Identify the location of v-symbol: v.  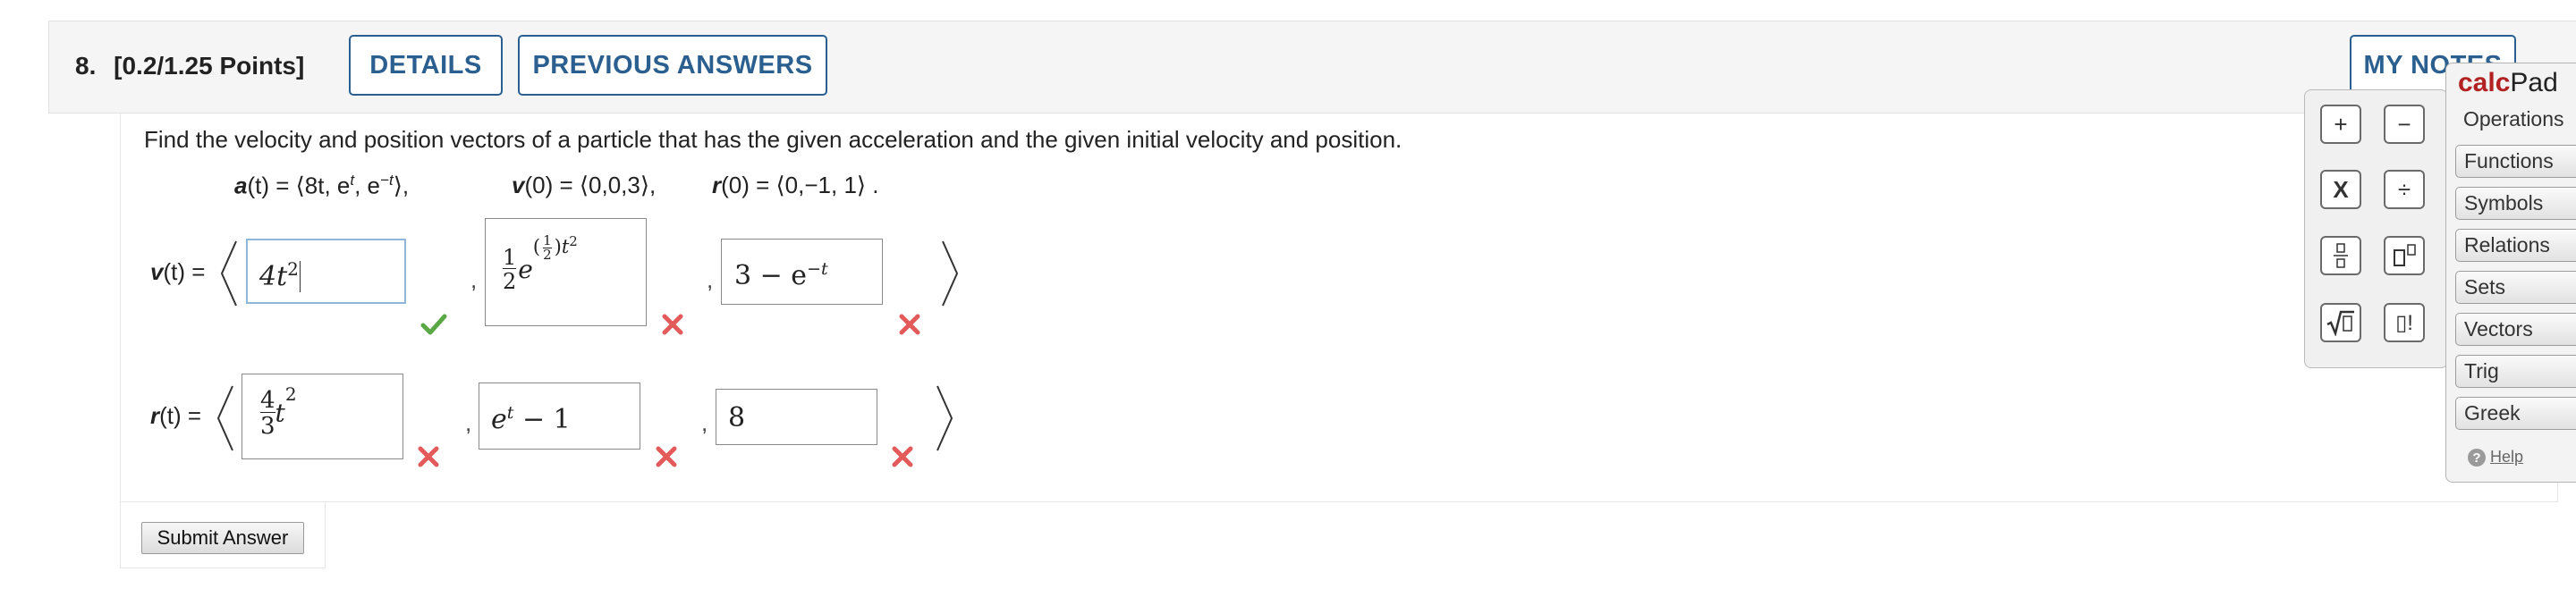
(518, 185).